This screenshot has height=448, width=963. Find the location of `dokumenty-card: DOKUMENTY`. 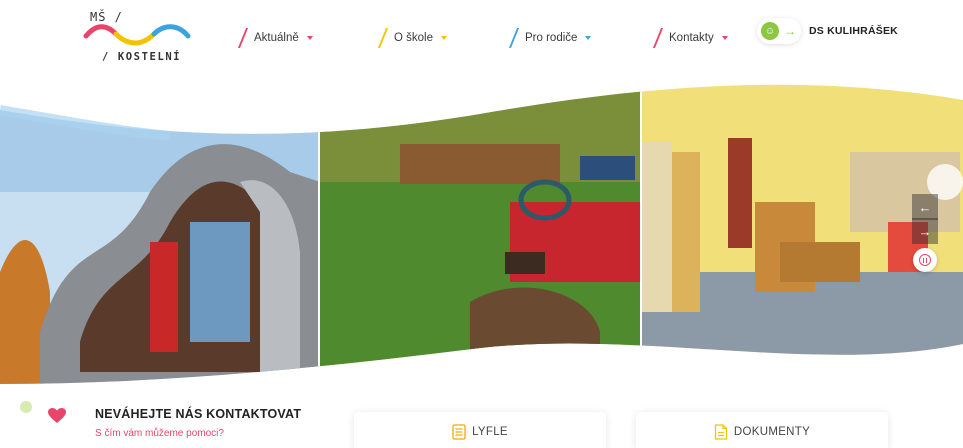

dokumenty-card: DOKUMENTY is located at coordinates (762, 430).